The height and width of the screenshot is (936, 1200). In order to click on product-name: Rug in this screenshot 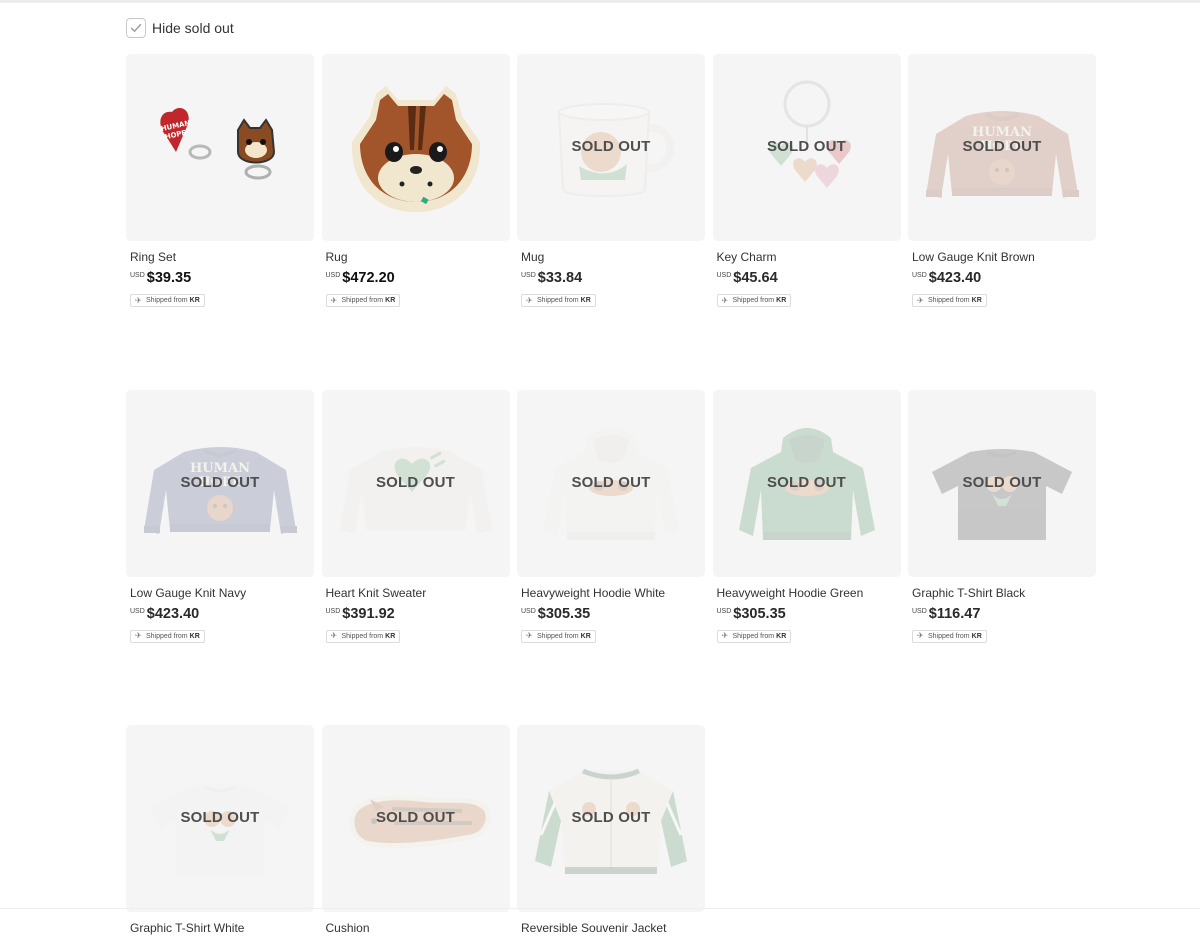, I will do `click(418, 257)`.